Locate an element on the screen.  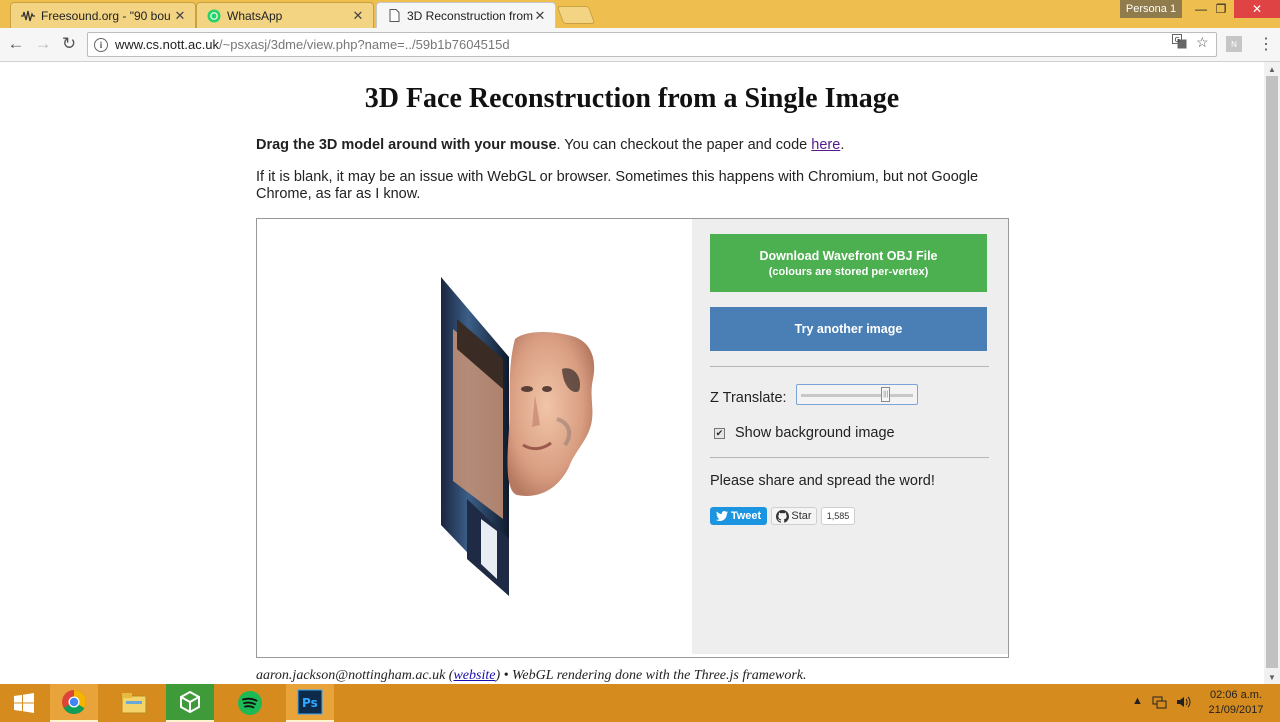
intro-text: . You can checkout the paper and code is located at coordinates (684, 145).